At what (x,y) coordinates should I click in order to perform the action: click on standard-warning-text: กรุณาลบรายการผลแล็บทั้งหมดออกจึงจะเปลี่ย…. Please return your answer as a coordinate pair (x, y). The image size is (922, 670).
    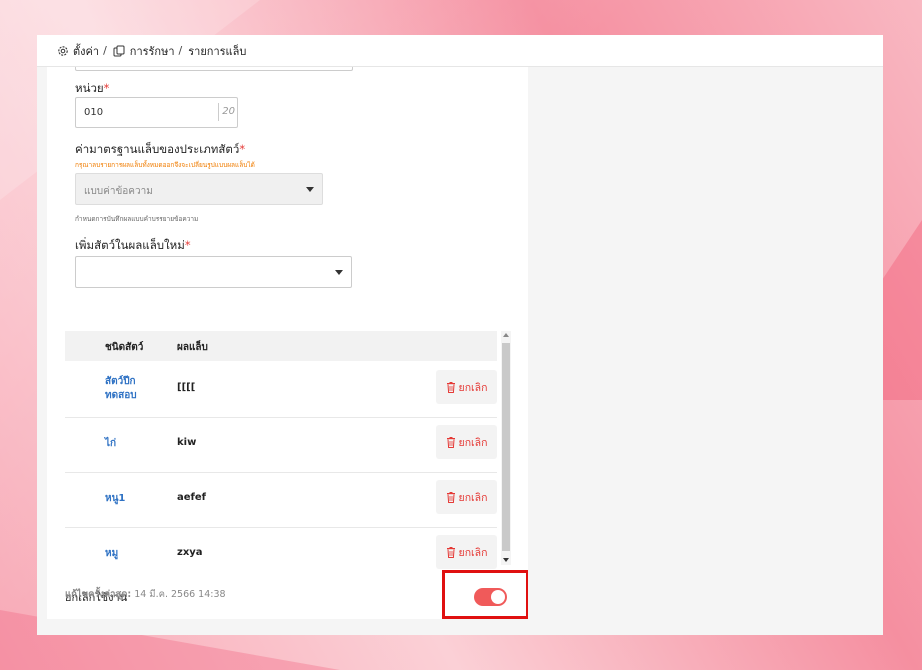
    Looking at the image, I should click on (165, 165).